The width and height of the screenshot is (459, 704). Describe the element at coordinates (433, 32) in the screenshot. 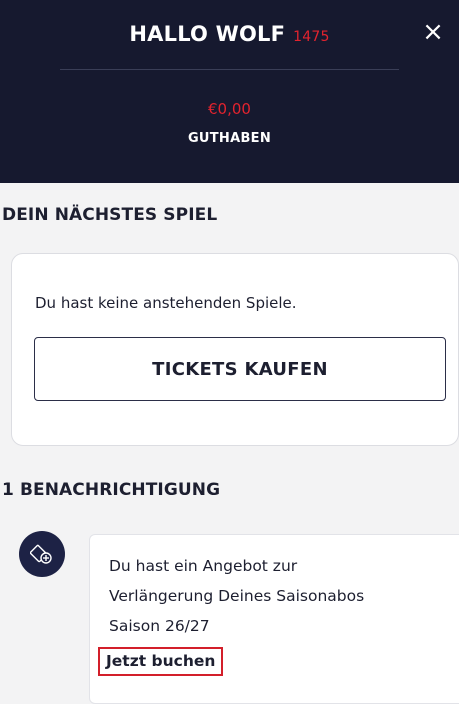

I see `close-button: ×` at that location.